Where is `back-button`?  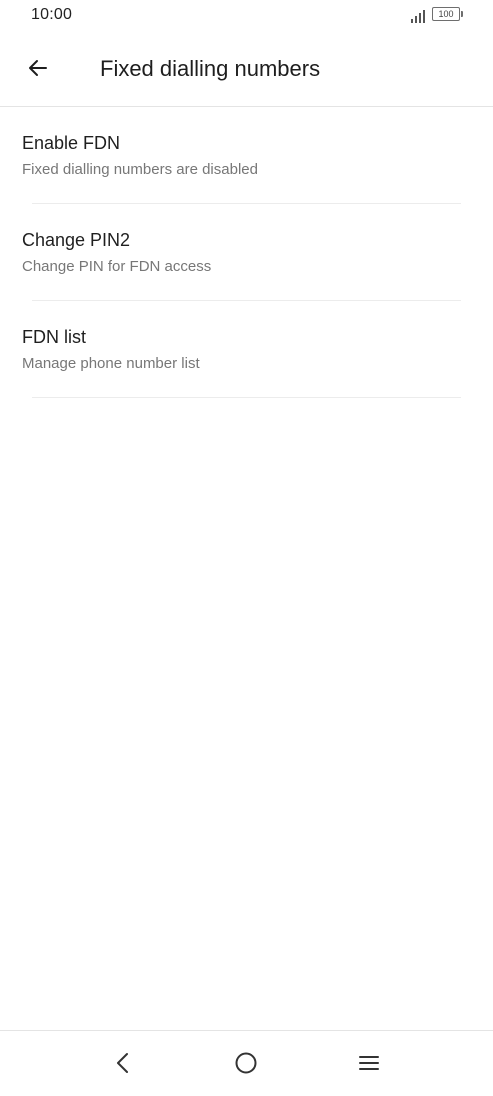
back-button is located at coordinates (38, 68).